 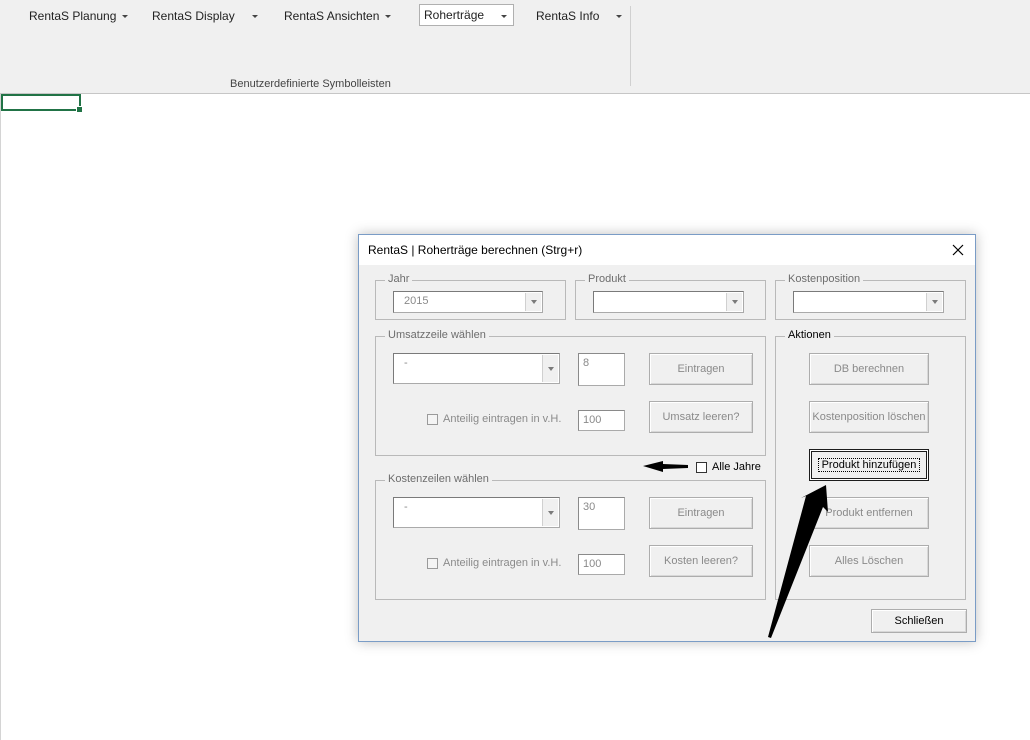 I want to click on alles-loeschen-button: Alles Löschen, so click(x=869, y=561).